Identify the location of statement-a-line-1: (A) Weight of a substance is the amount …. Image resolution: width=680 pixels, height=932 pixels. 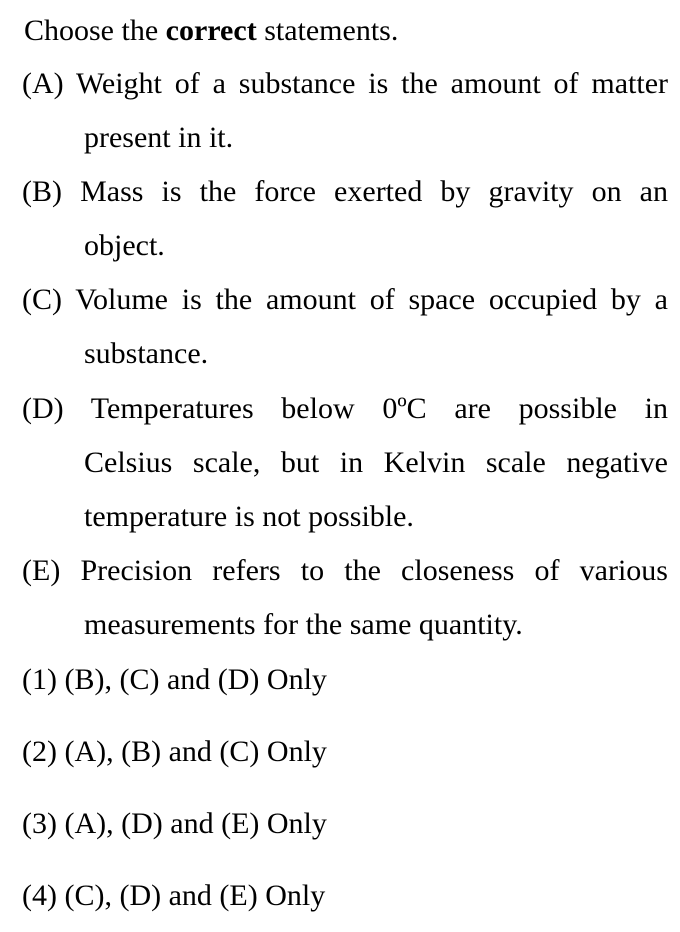
(345, 83).